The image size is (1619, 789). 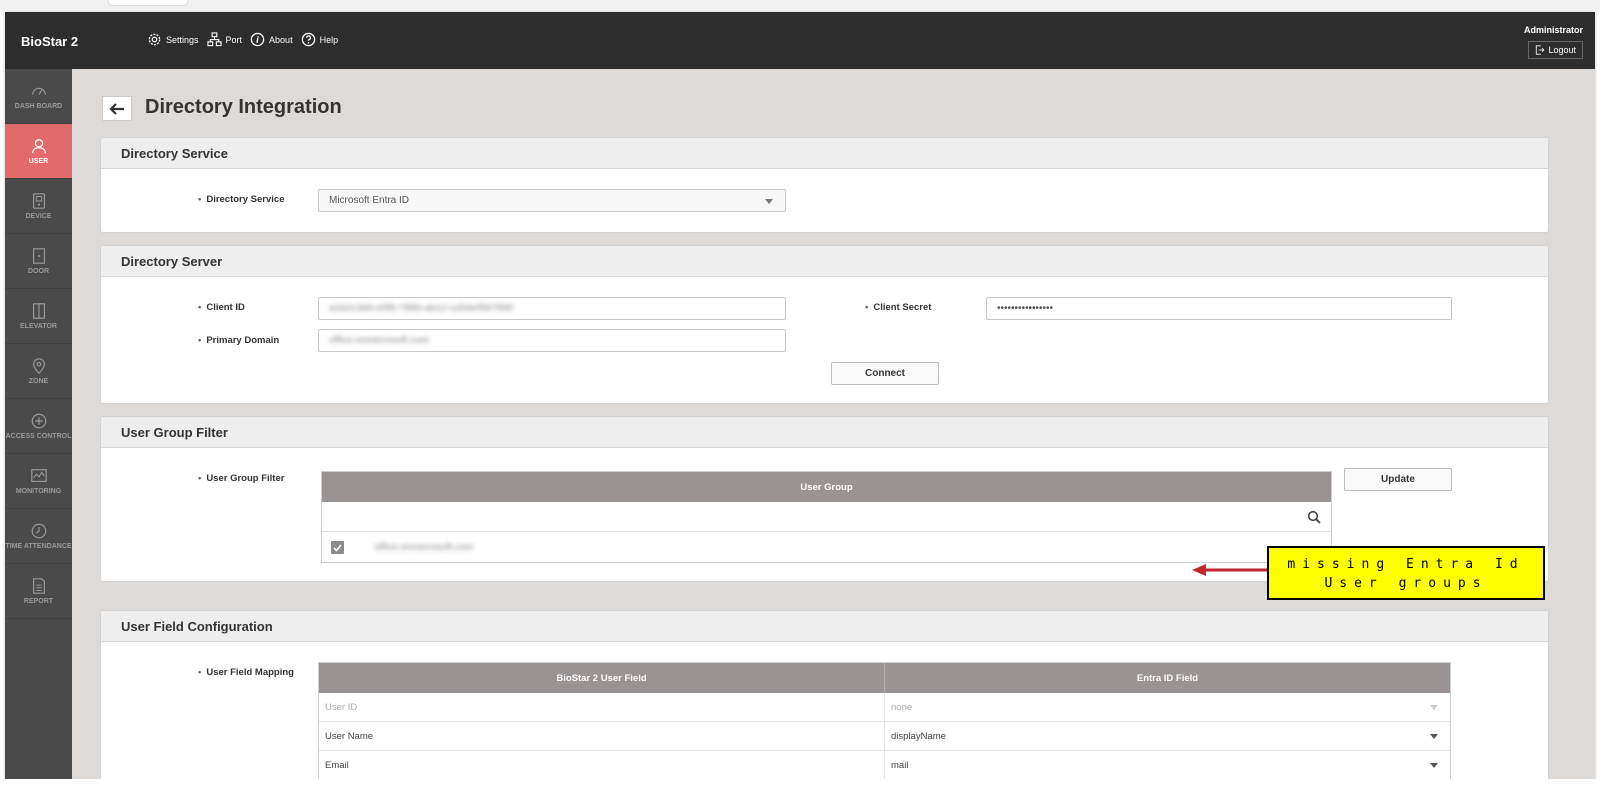 I want to click on entra-field-value: displayName, so click(x=918, y=736).